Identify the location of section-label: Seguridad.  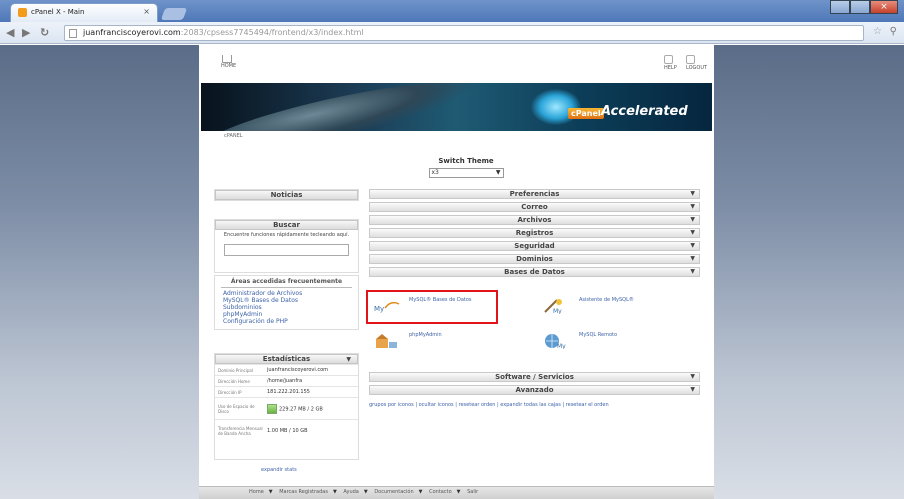
(534, 246).